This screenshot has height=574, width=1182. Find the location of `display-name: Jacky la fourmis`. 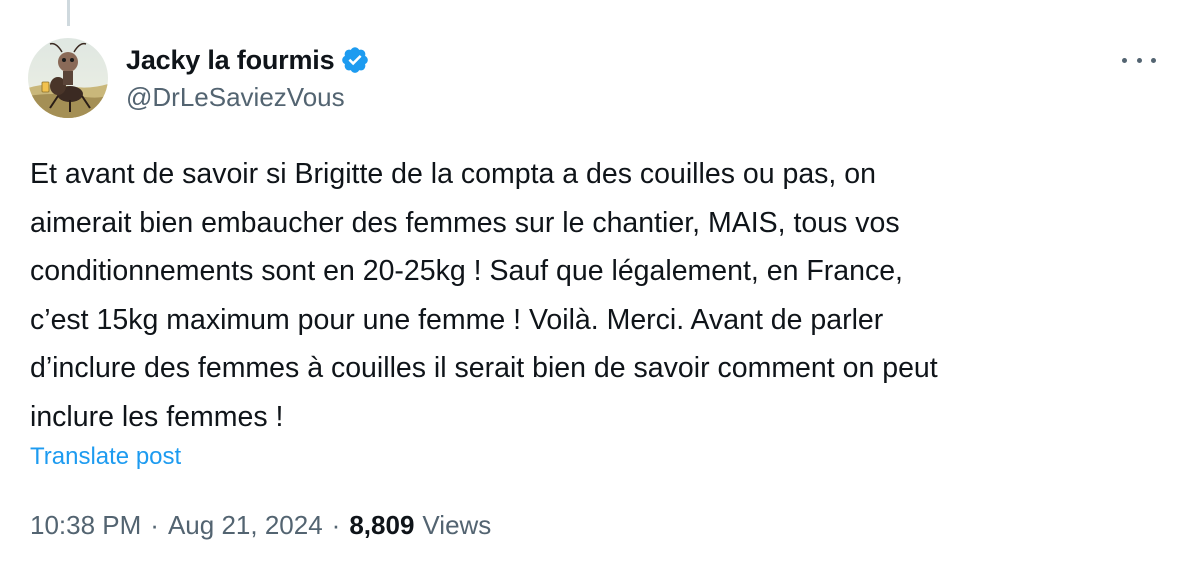

display-name: Jacky la fourmis is located at coordinates (230, 60).